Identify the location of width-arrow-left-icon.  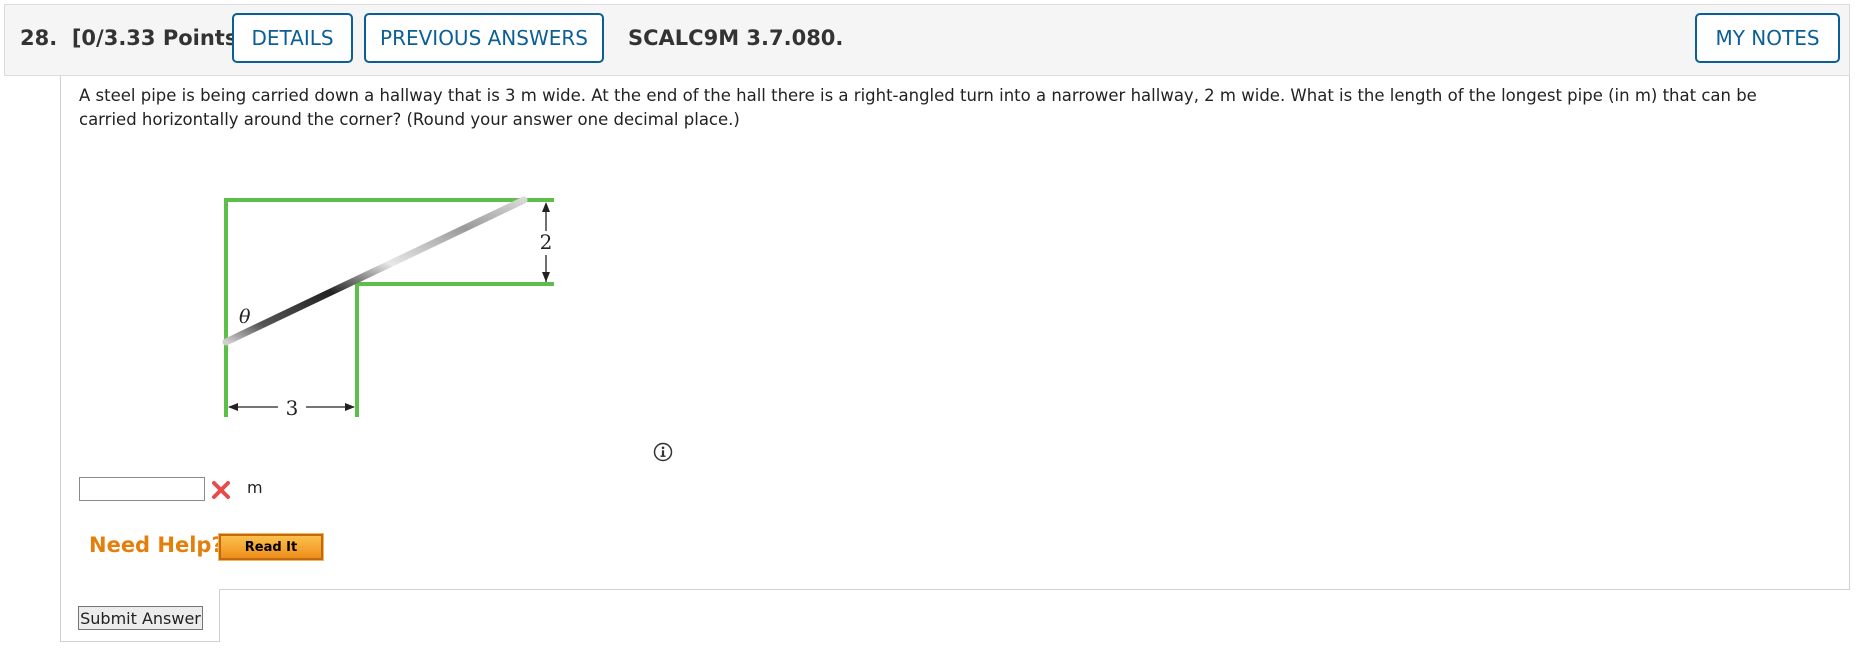
(233, 407).